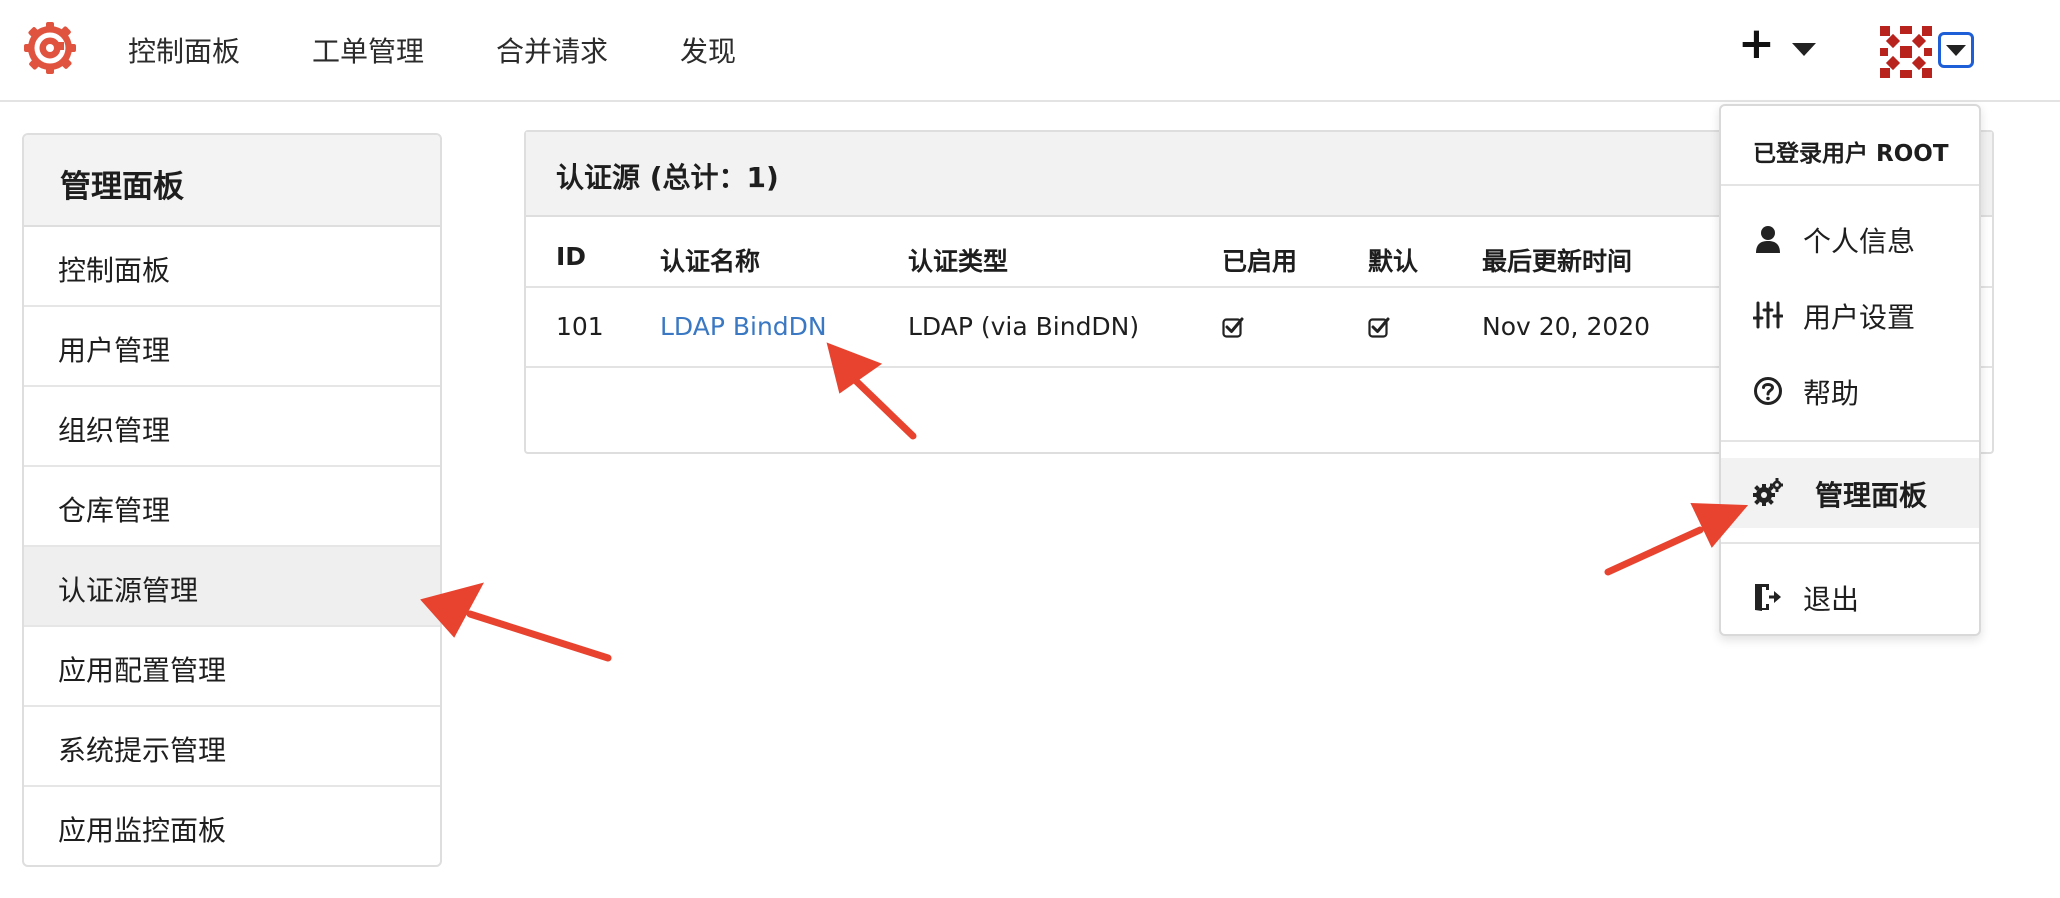 The width and height of the screenshot is (2060, 898). I want to click on create-plus-icon: +, so click(1756, 44).